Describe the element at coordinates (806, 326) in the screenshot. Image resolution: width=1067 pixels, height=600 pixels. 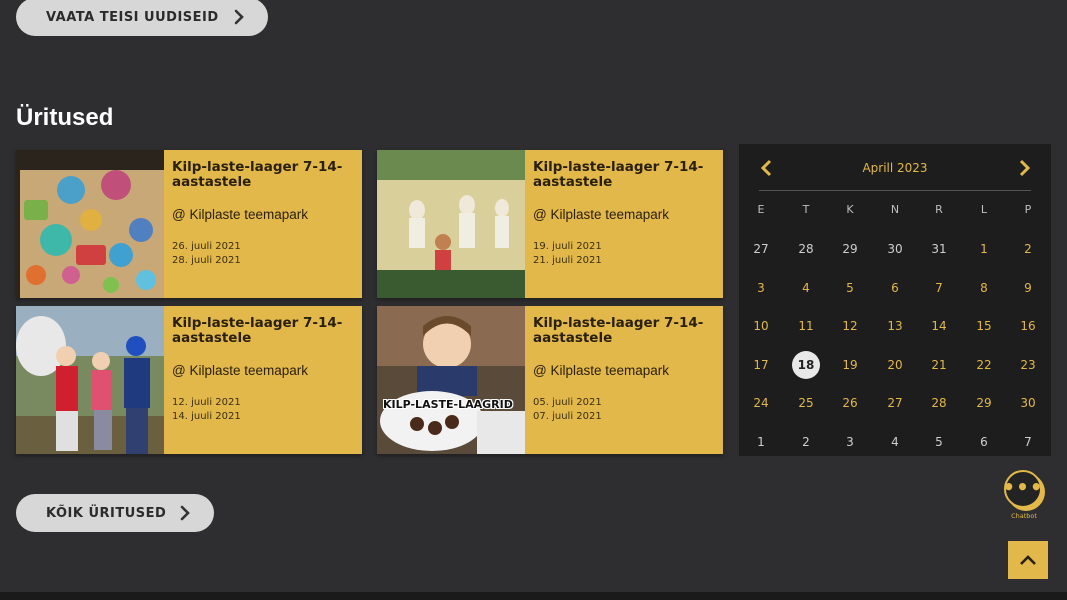
I see `calendar-day: 11` at that location.